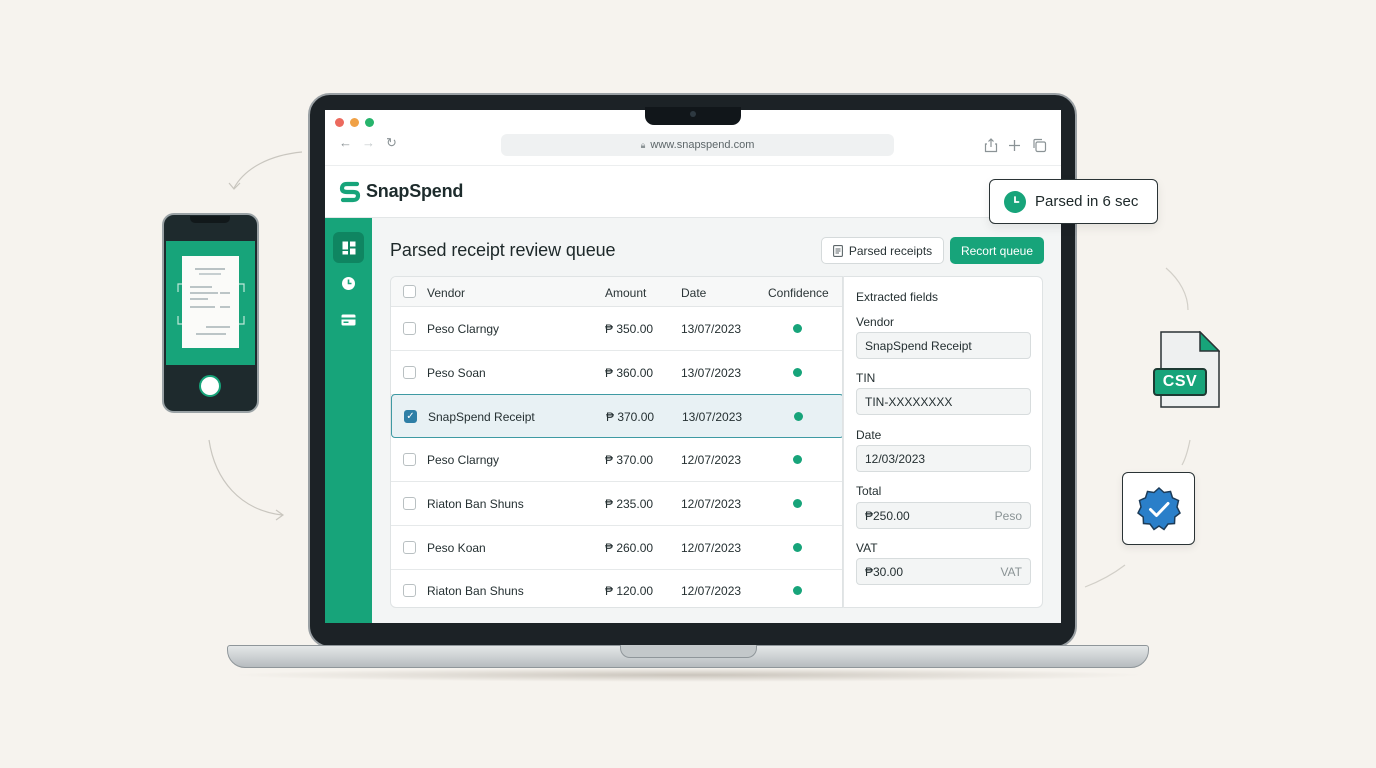 The width and height of the screenshot is (1376, 768). What do you see at coordinates (629, 547) in the screenshot?
I see `amount-cell: ₱ 260.00` at bounding box center [629, 547].